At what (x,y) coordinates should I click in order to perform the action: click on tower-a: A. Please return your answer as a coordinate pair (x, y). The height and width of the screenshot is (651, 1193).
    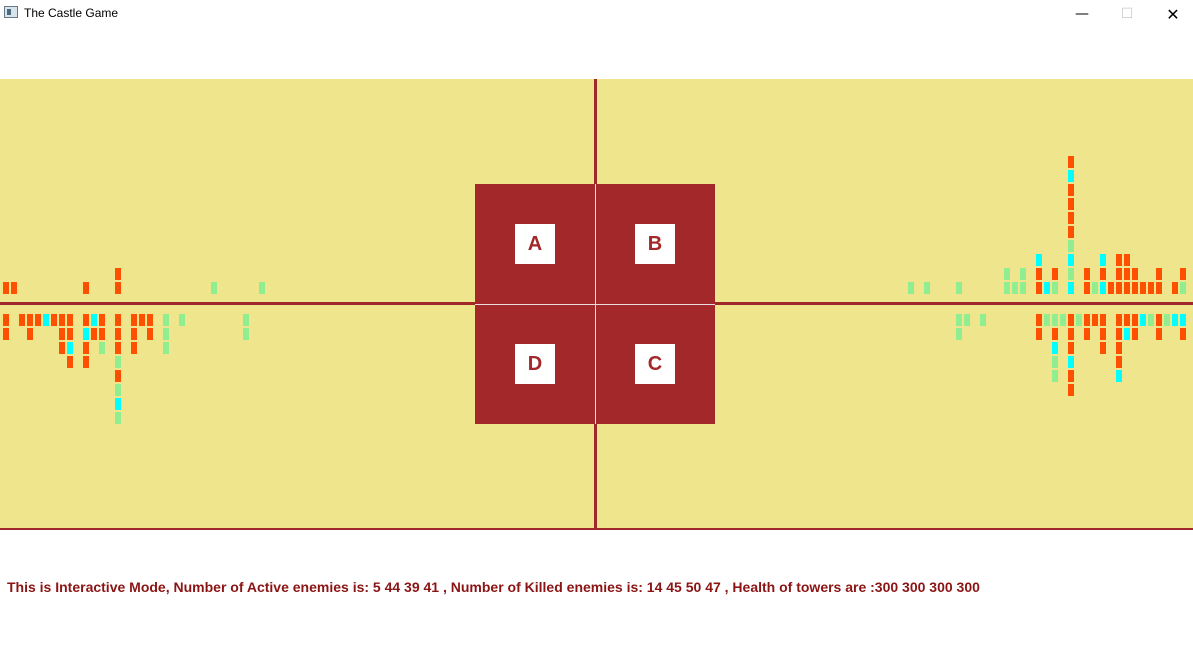
    Looking at the image, I should click on (535, 244).